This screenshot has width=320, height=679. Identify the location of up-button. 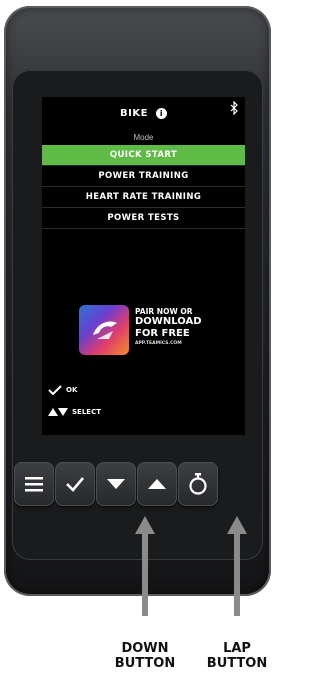
(157, 484).